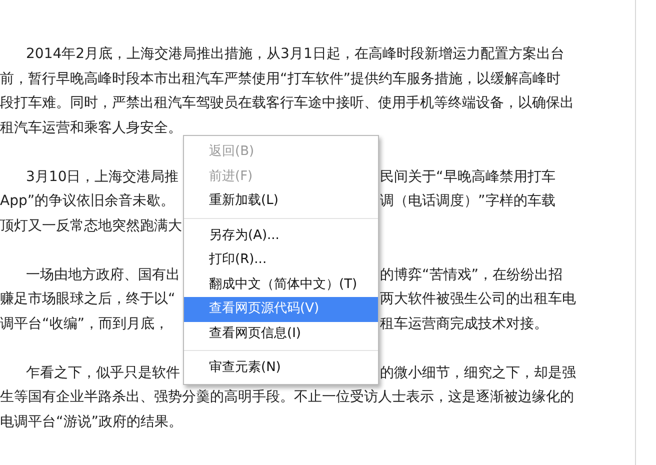 The width and height of the screenshot is (656, 465). Describe the element at coordinates (84, 324) in the screenshot. I see `text-line: 调平台“收编”，而到月底，` at that location.